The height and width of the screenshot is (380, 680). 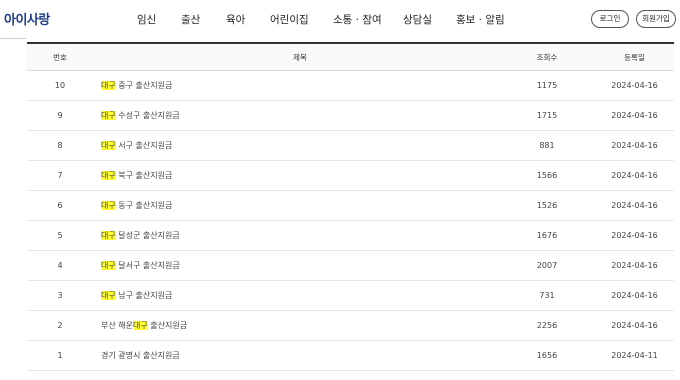 What do you see at coordinates (60, 355) in the screenshot?
I see `row-number: 1` at bounding box center [60, 355].